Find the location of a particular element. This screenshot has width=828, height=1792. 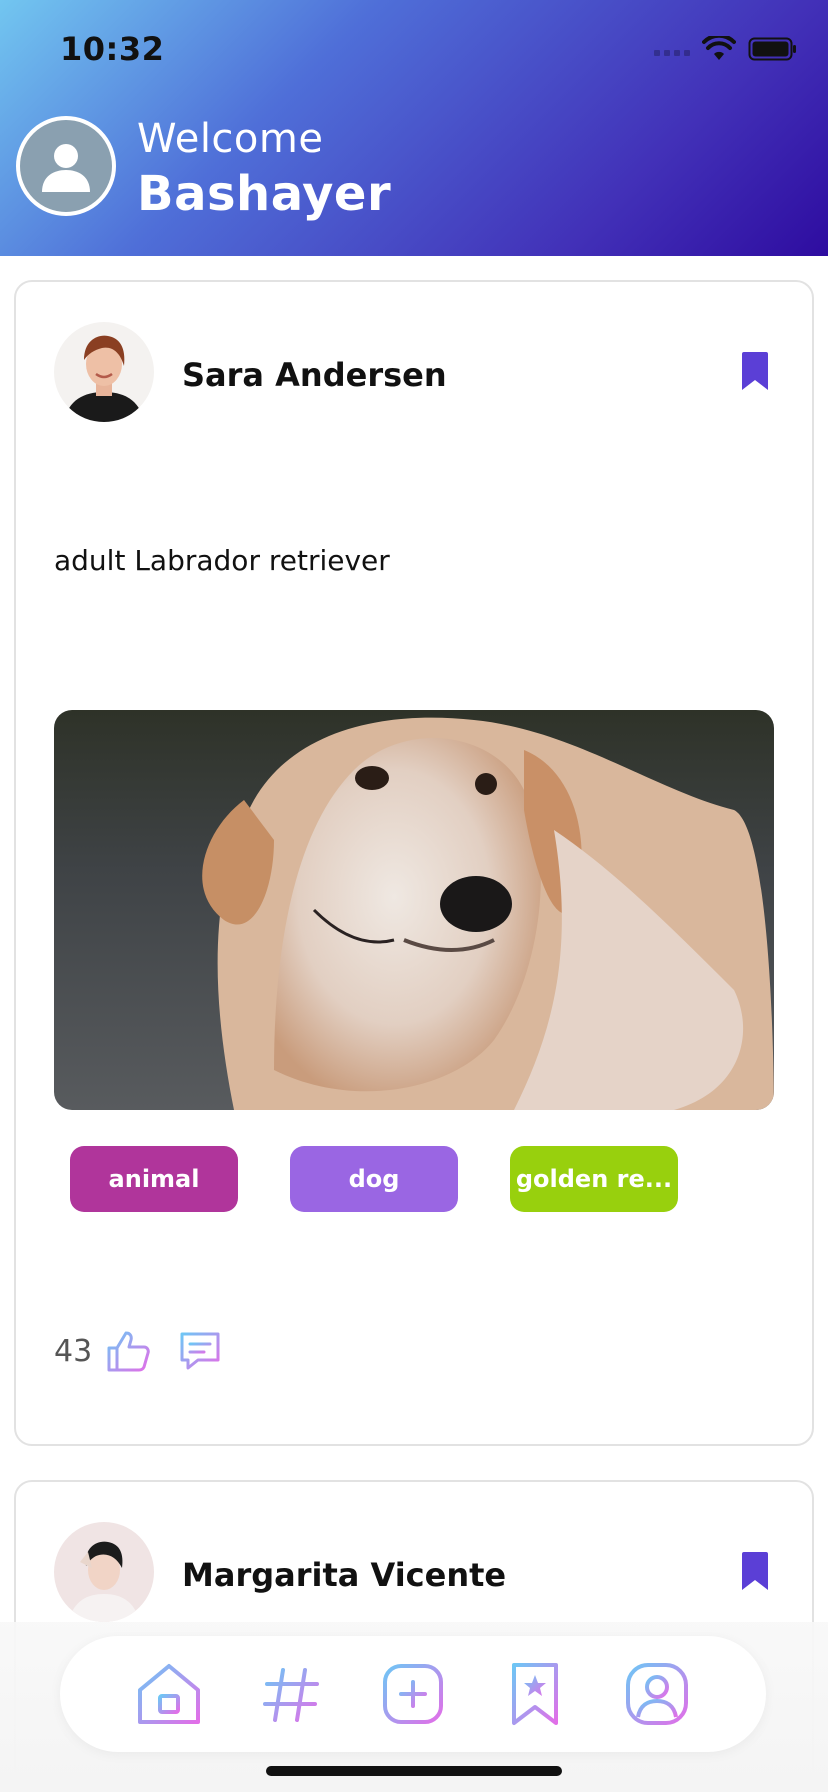

signal-icon is located at coordinates (672, 49).